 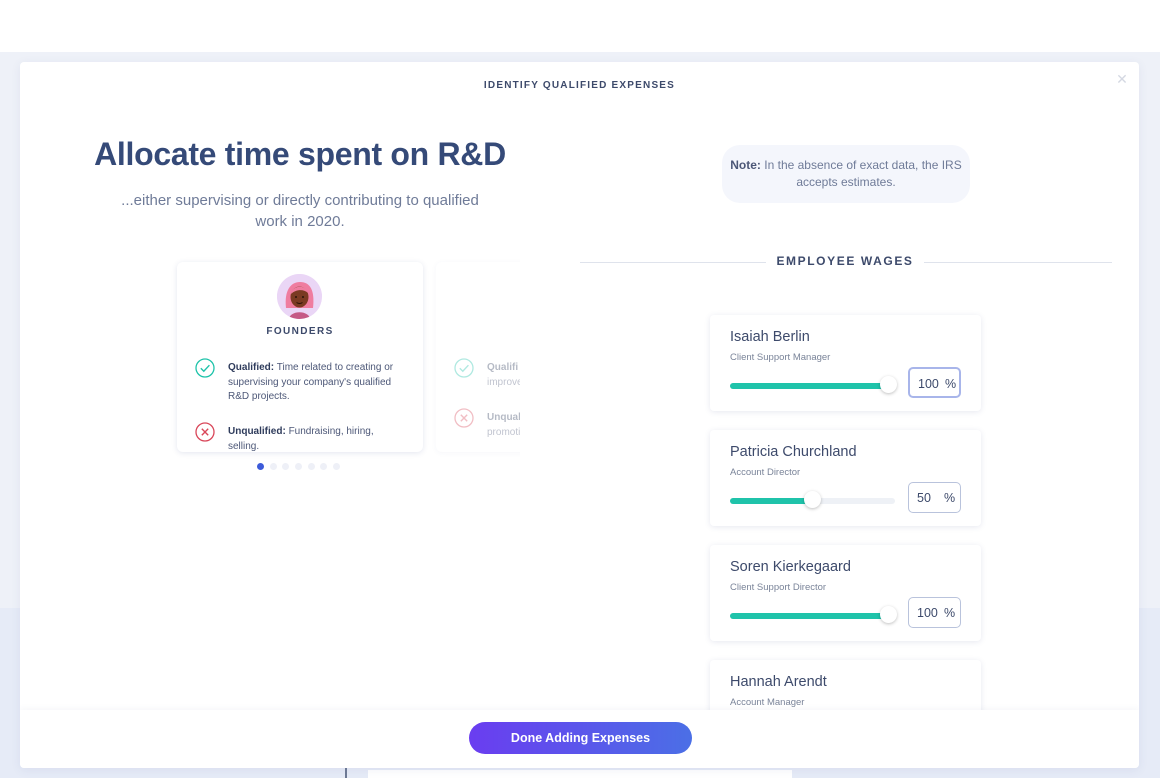 I want to click on unqualified-description: Unqual promoti, so click(x=503, y=425).